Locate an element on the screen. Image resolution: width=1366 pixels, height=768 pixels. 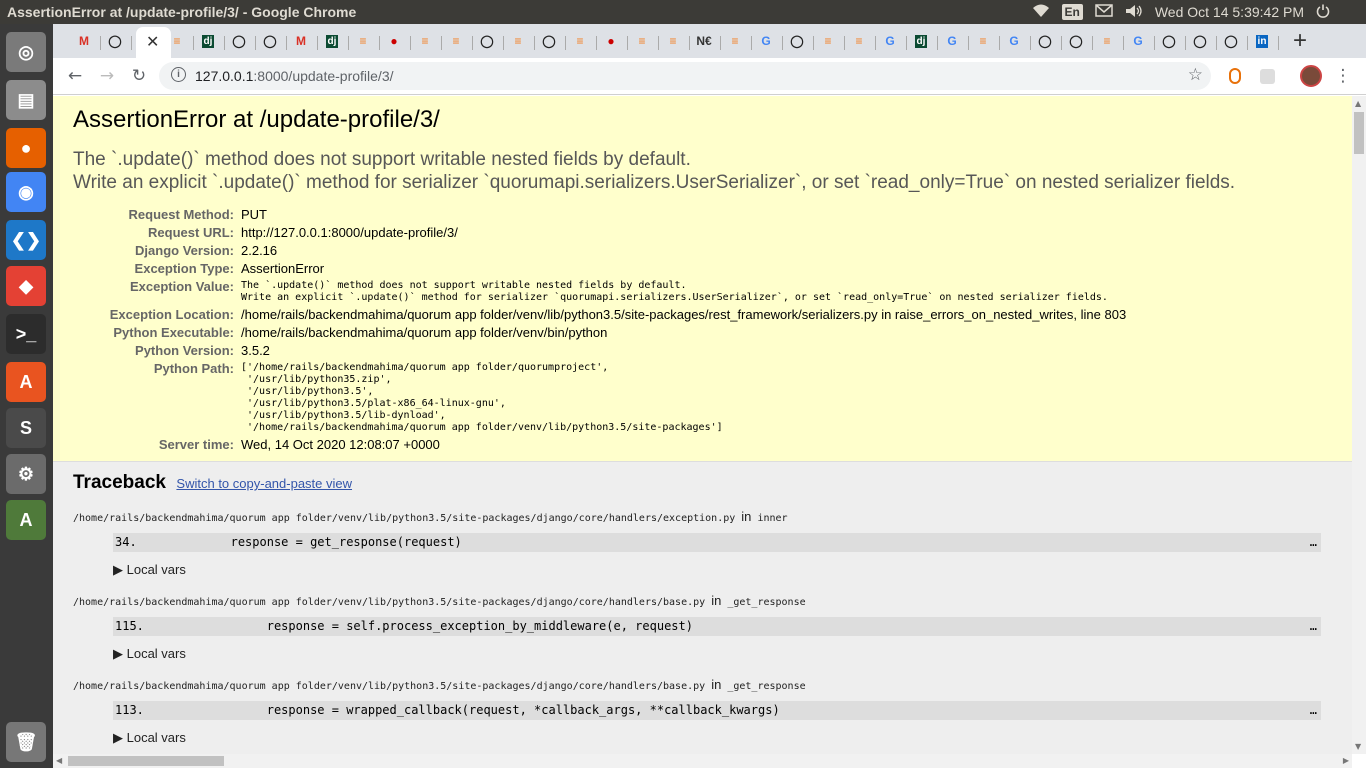
vscode-launcher-icon: ❮❯ is located at coordinates (26, 240).